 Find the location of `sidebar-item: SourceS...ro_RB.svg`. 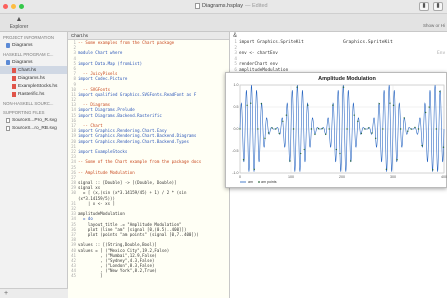

sidebar-item: SourceS...ro_RB.svg is located at coordinates (33, 128).